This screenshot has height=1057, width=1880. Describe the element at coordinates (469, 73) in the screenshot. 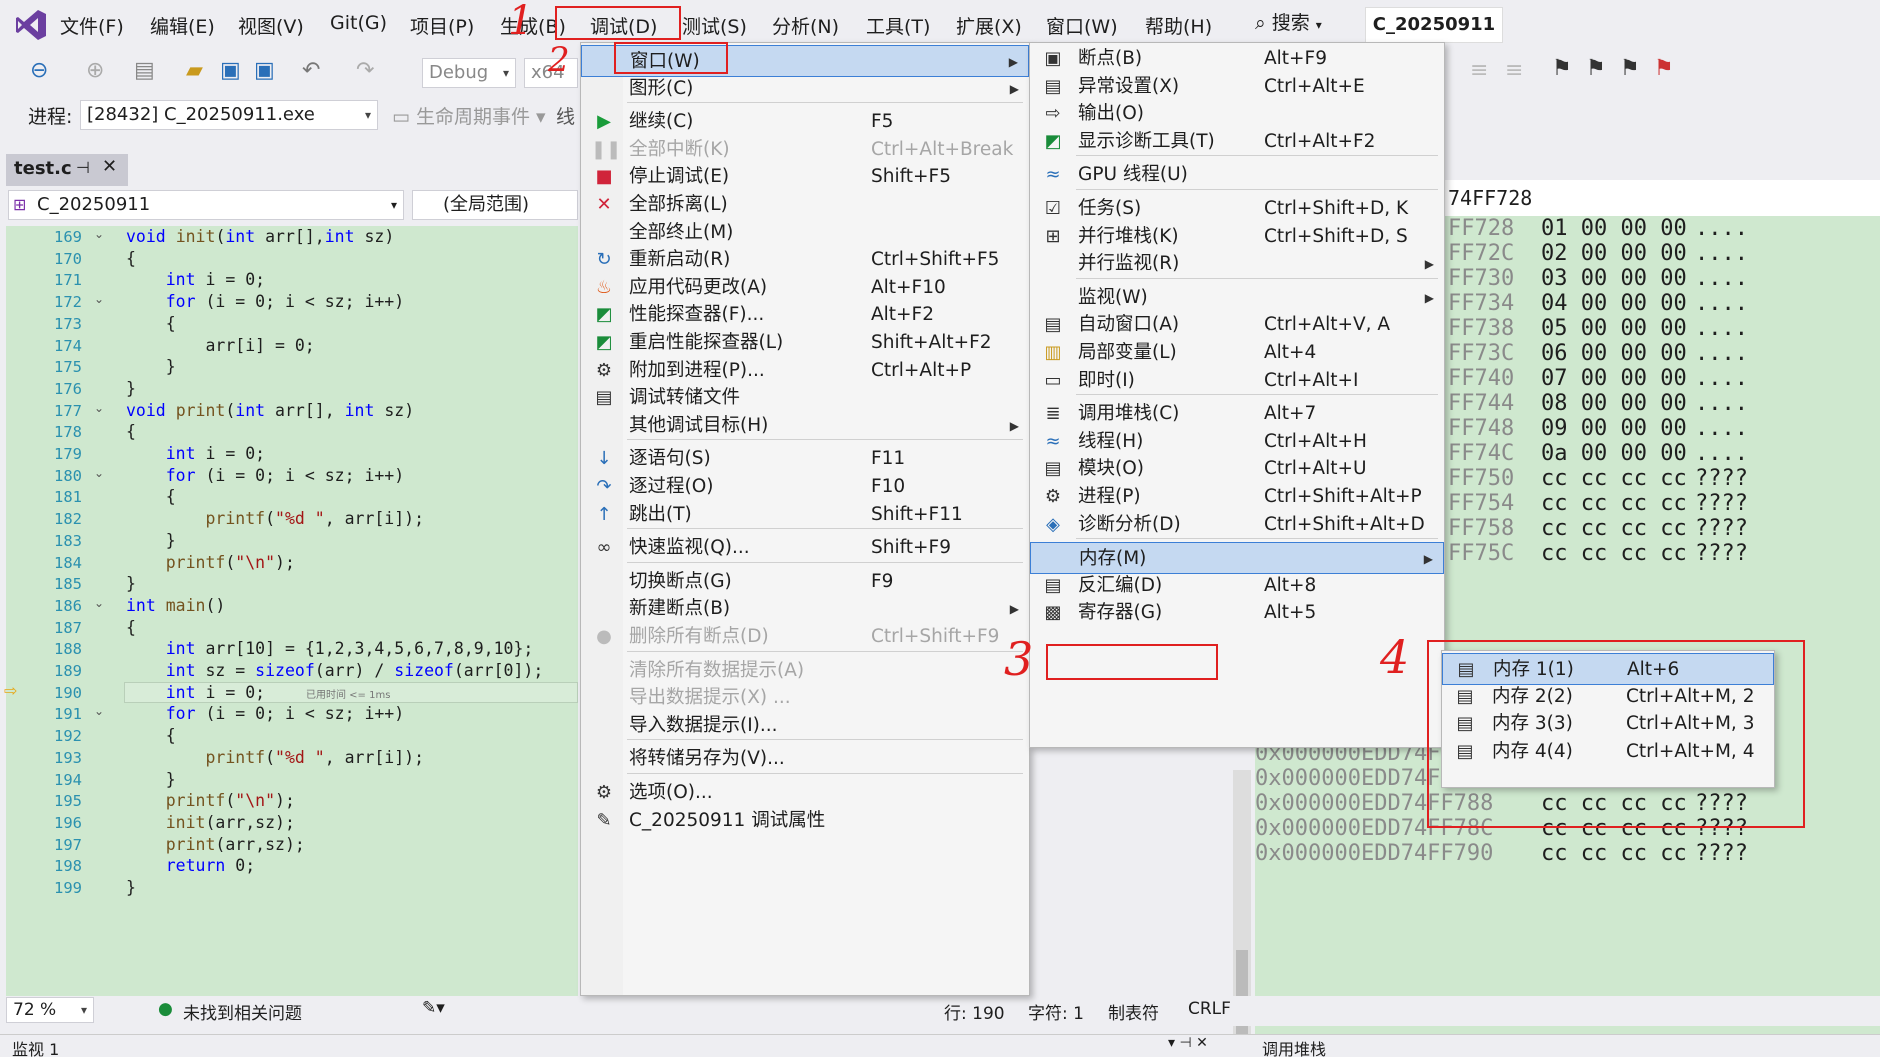

I see `configuration-select: Debug ▾` at that location.